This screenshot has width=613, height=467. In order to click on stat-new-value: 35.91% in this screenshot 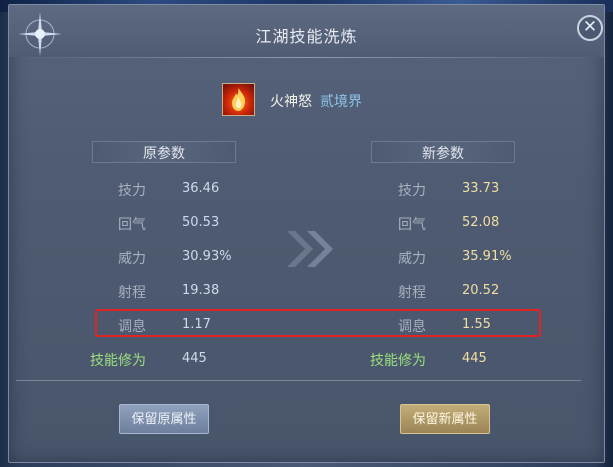, I will do `click(487, 256)`.